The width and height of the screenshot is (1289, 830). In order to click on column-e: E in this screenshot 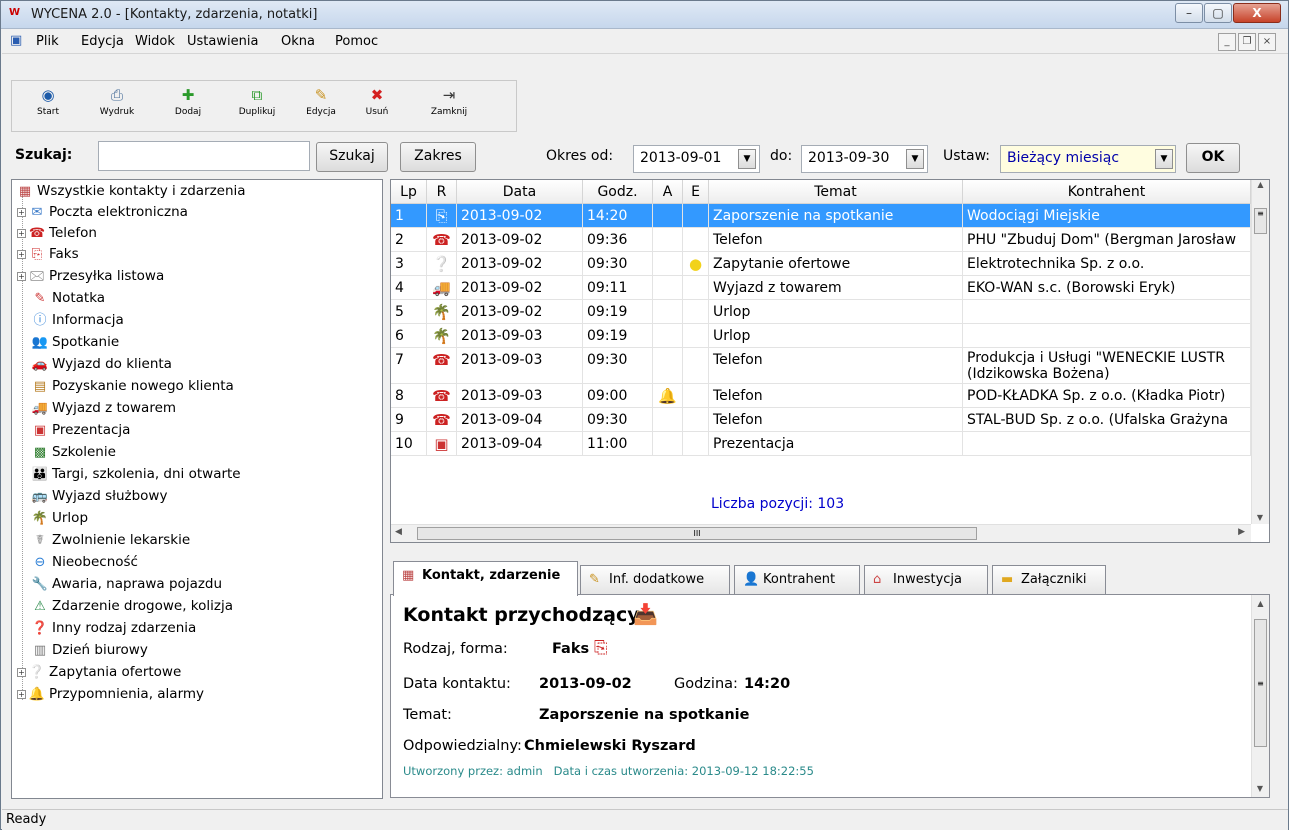, I will do `click(696, 192)`.